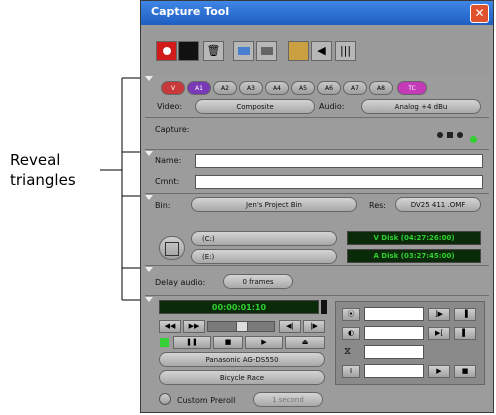 Image resolution: width=496 pixels, height=415 pixels. What do you see at coordinates (421, 106) in the screenshot?
I see `audio-input-menu: Analog +4 dBu` at bounding box center [421, 106].